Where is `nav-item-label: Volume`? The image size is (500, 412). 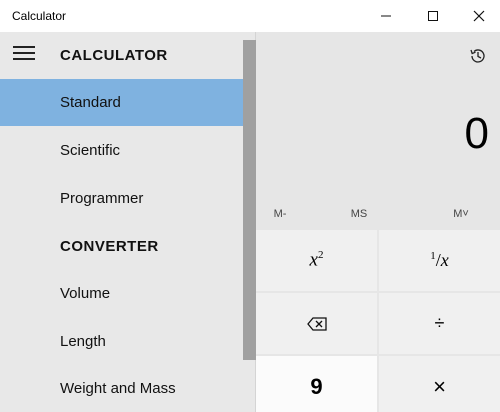 nav-item-label: Volume is located at coordinates (85, 293).